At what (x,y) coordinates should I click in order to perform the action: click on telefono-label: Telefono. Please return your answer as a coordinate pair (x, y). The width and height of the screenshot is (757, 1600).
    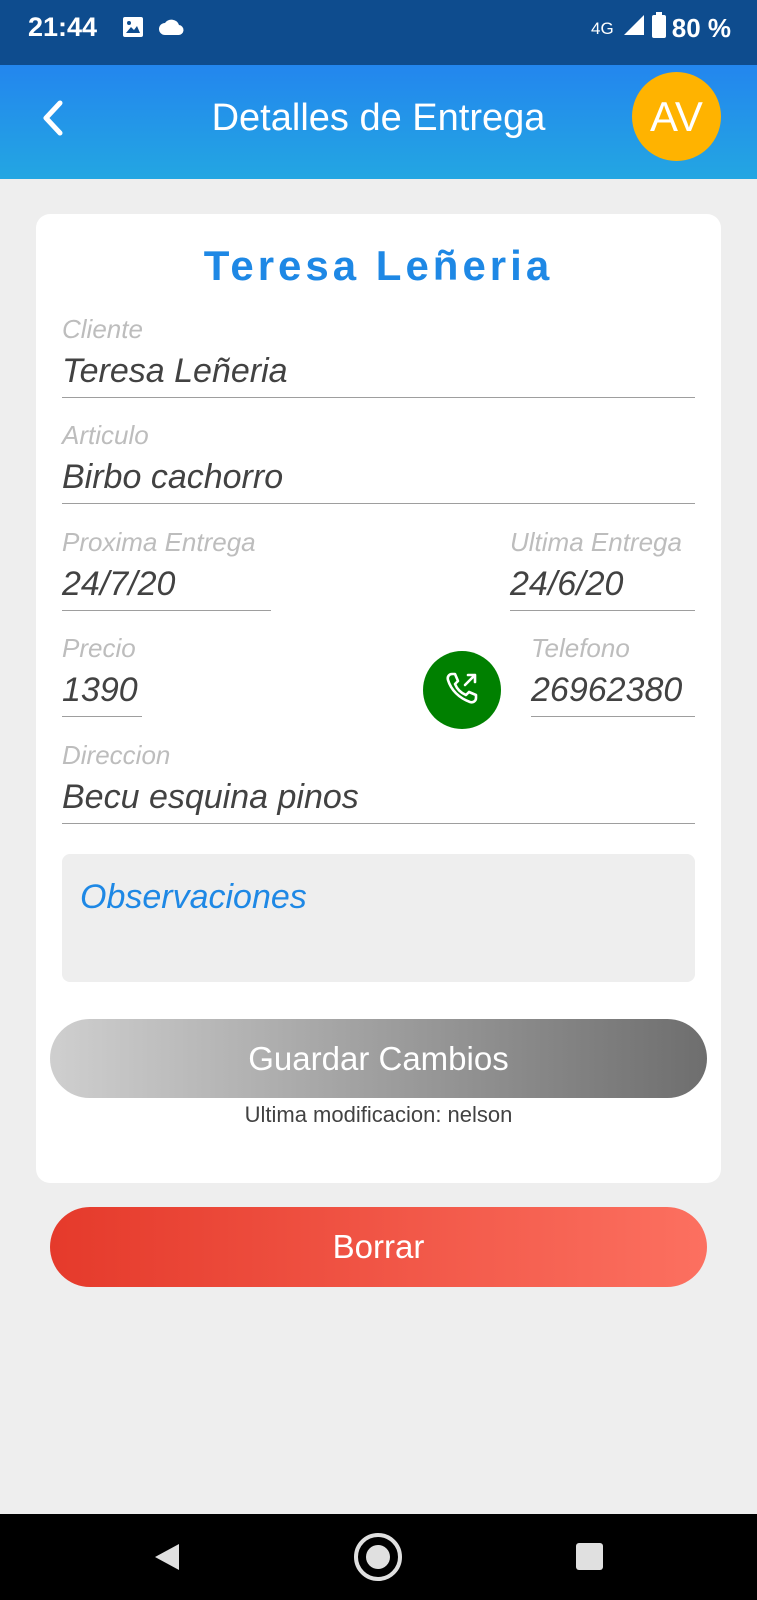
    Looking at the image, I should click on (580, 648).